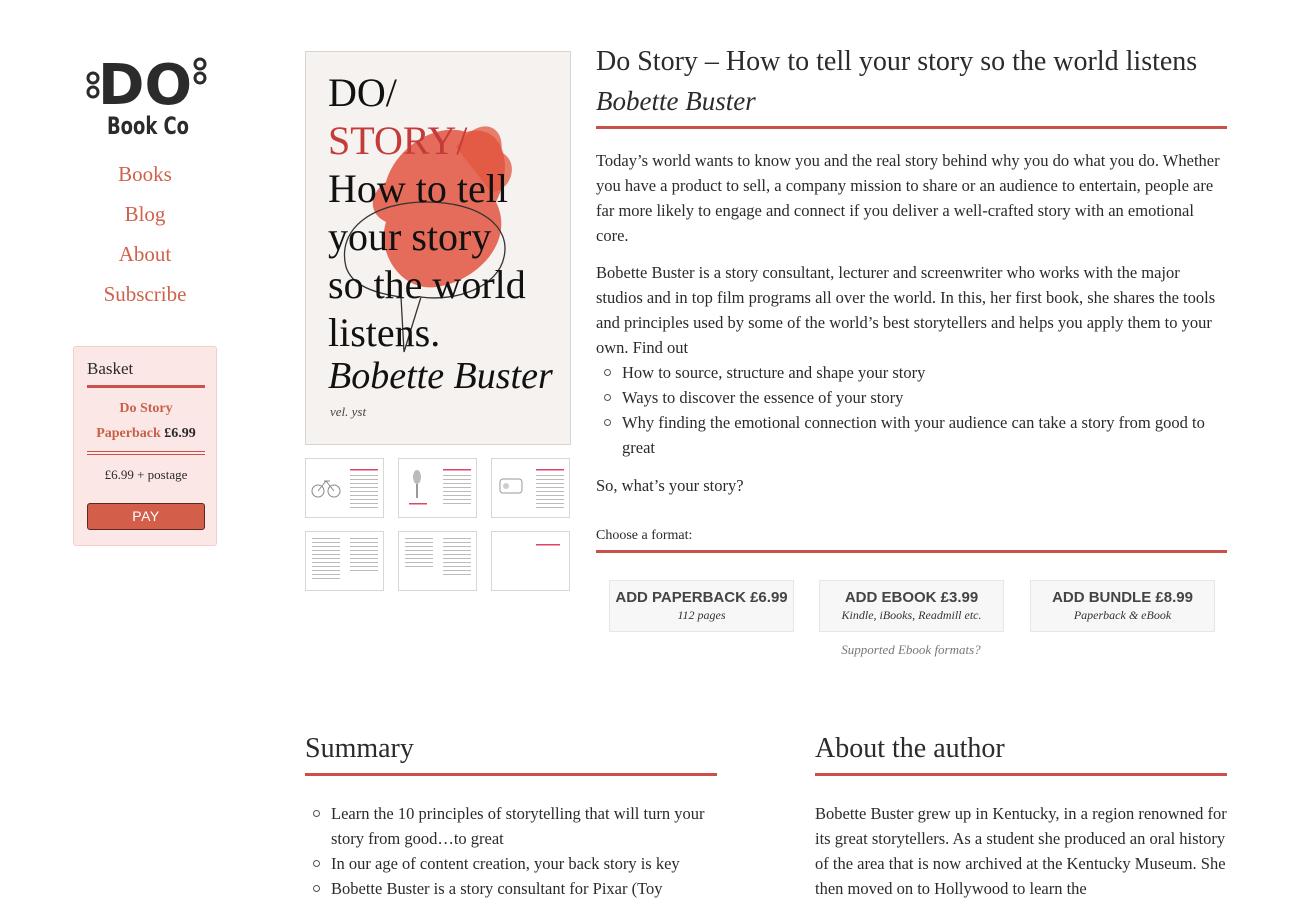 Image resolution: width=1313 pixels, height=901 pixels. Describe the element at coordinates (145, 254) in the screenshot. I see `nav-about-link: About` at that location.